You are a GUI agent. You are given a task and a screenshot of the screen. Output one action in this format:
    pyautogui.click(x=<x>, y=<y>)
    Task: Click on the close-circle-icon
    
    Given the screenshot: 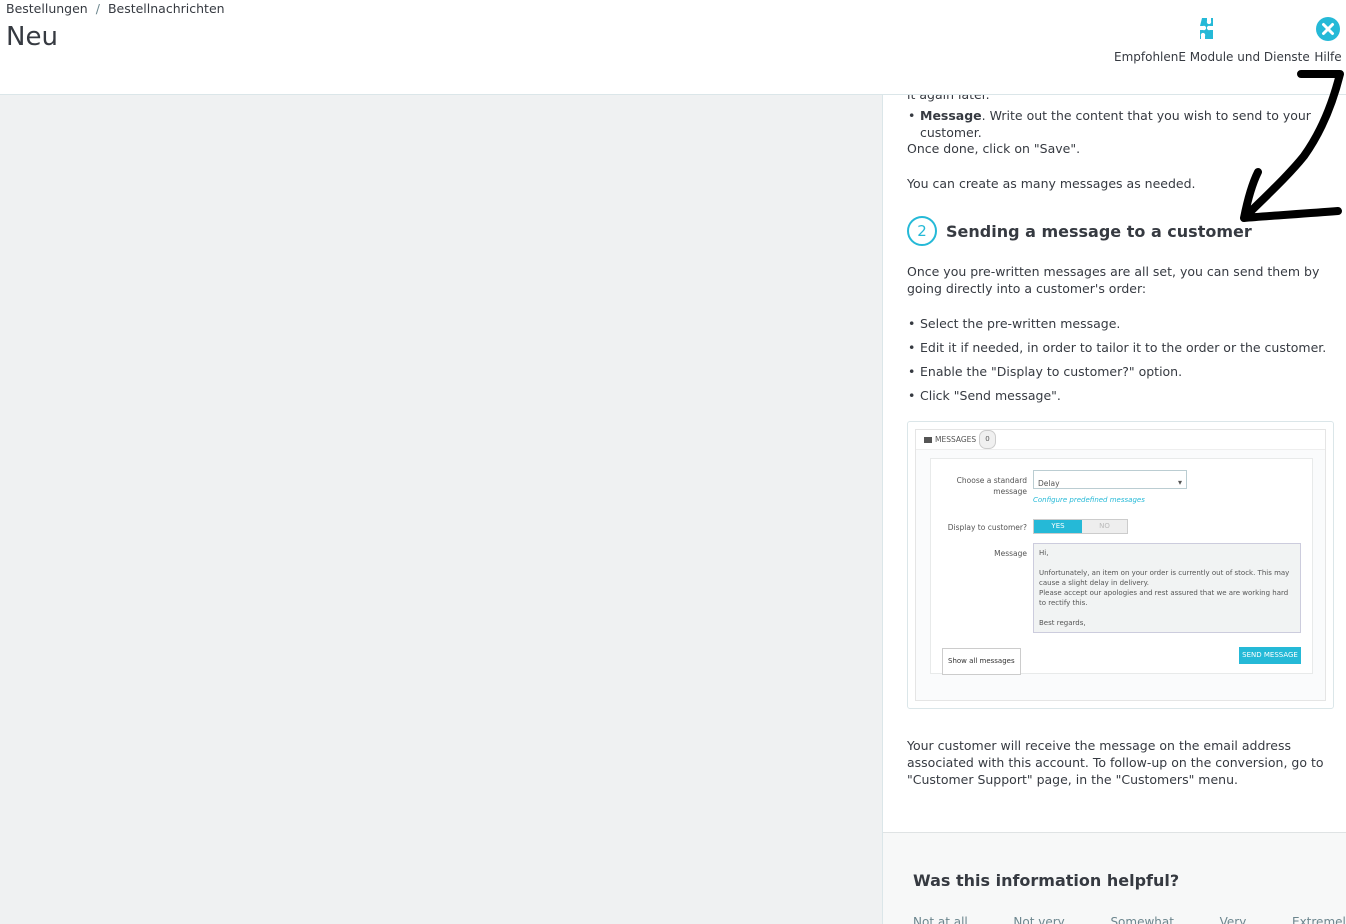 What is the action you would take?
    pyautogui.click(x=1328, y=29)
    